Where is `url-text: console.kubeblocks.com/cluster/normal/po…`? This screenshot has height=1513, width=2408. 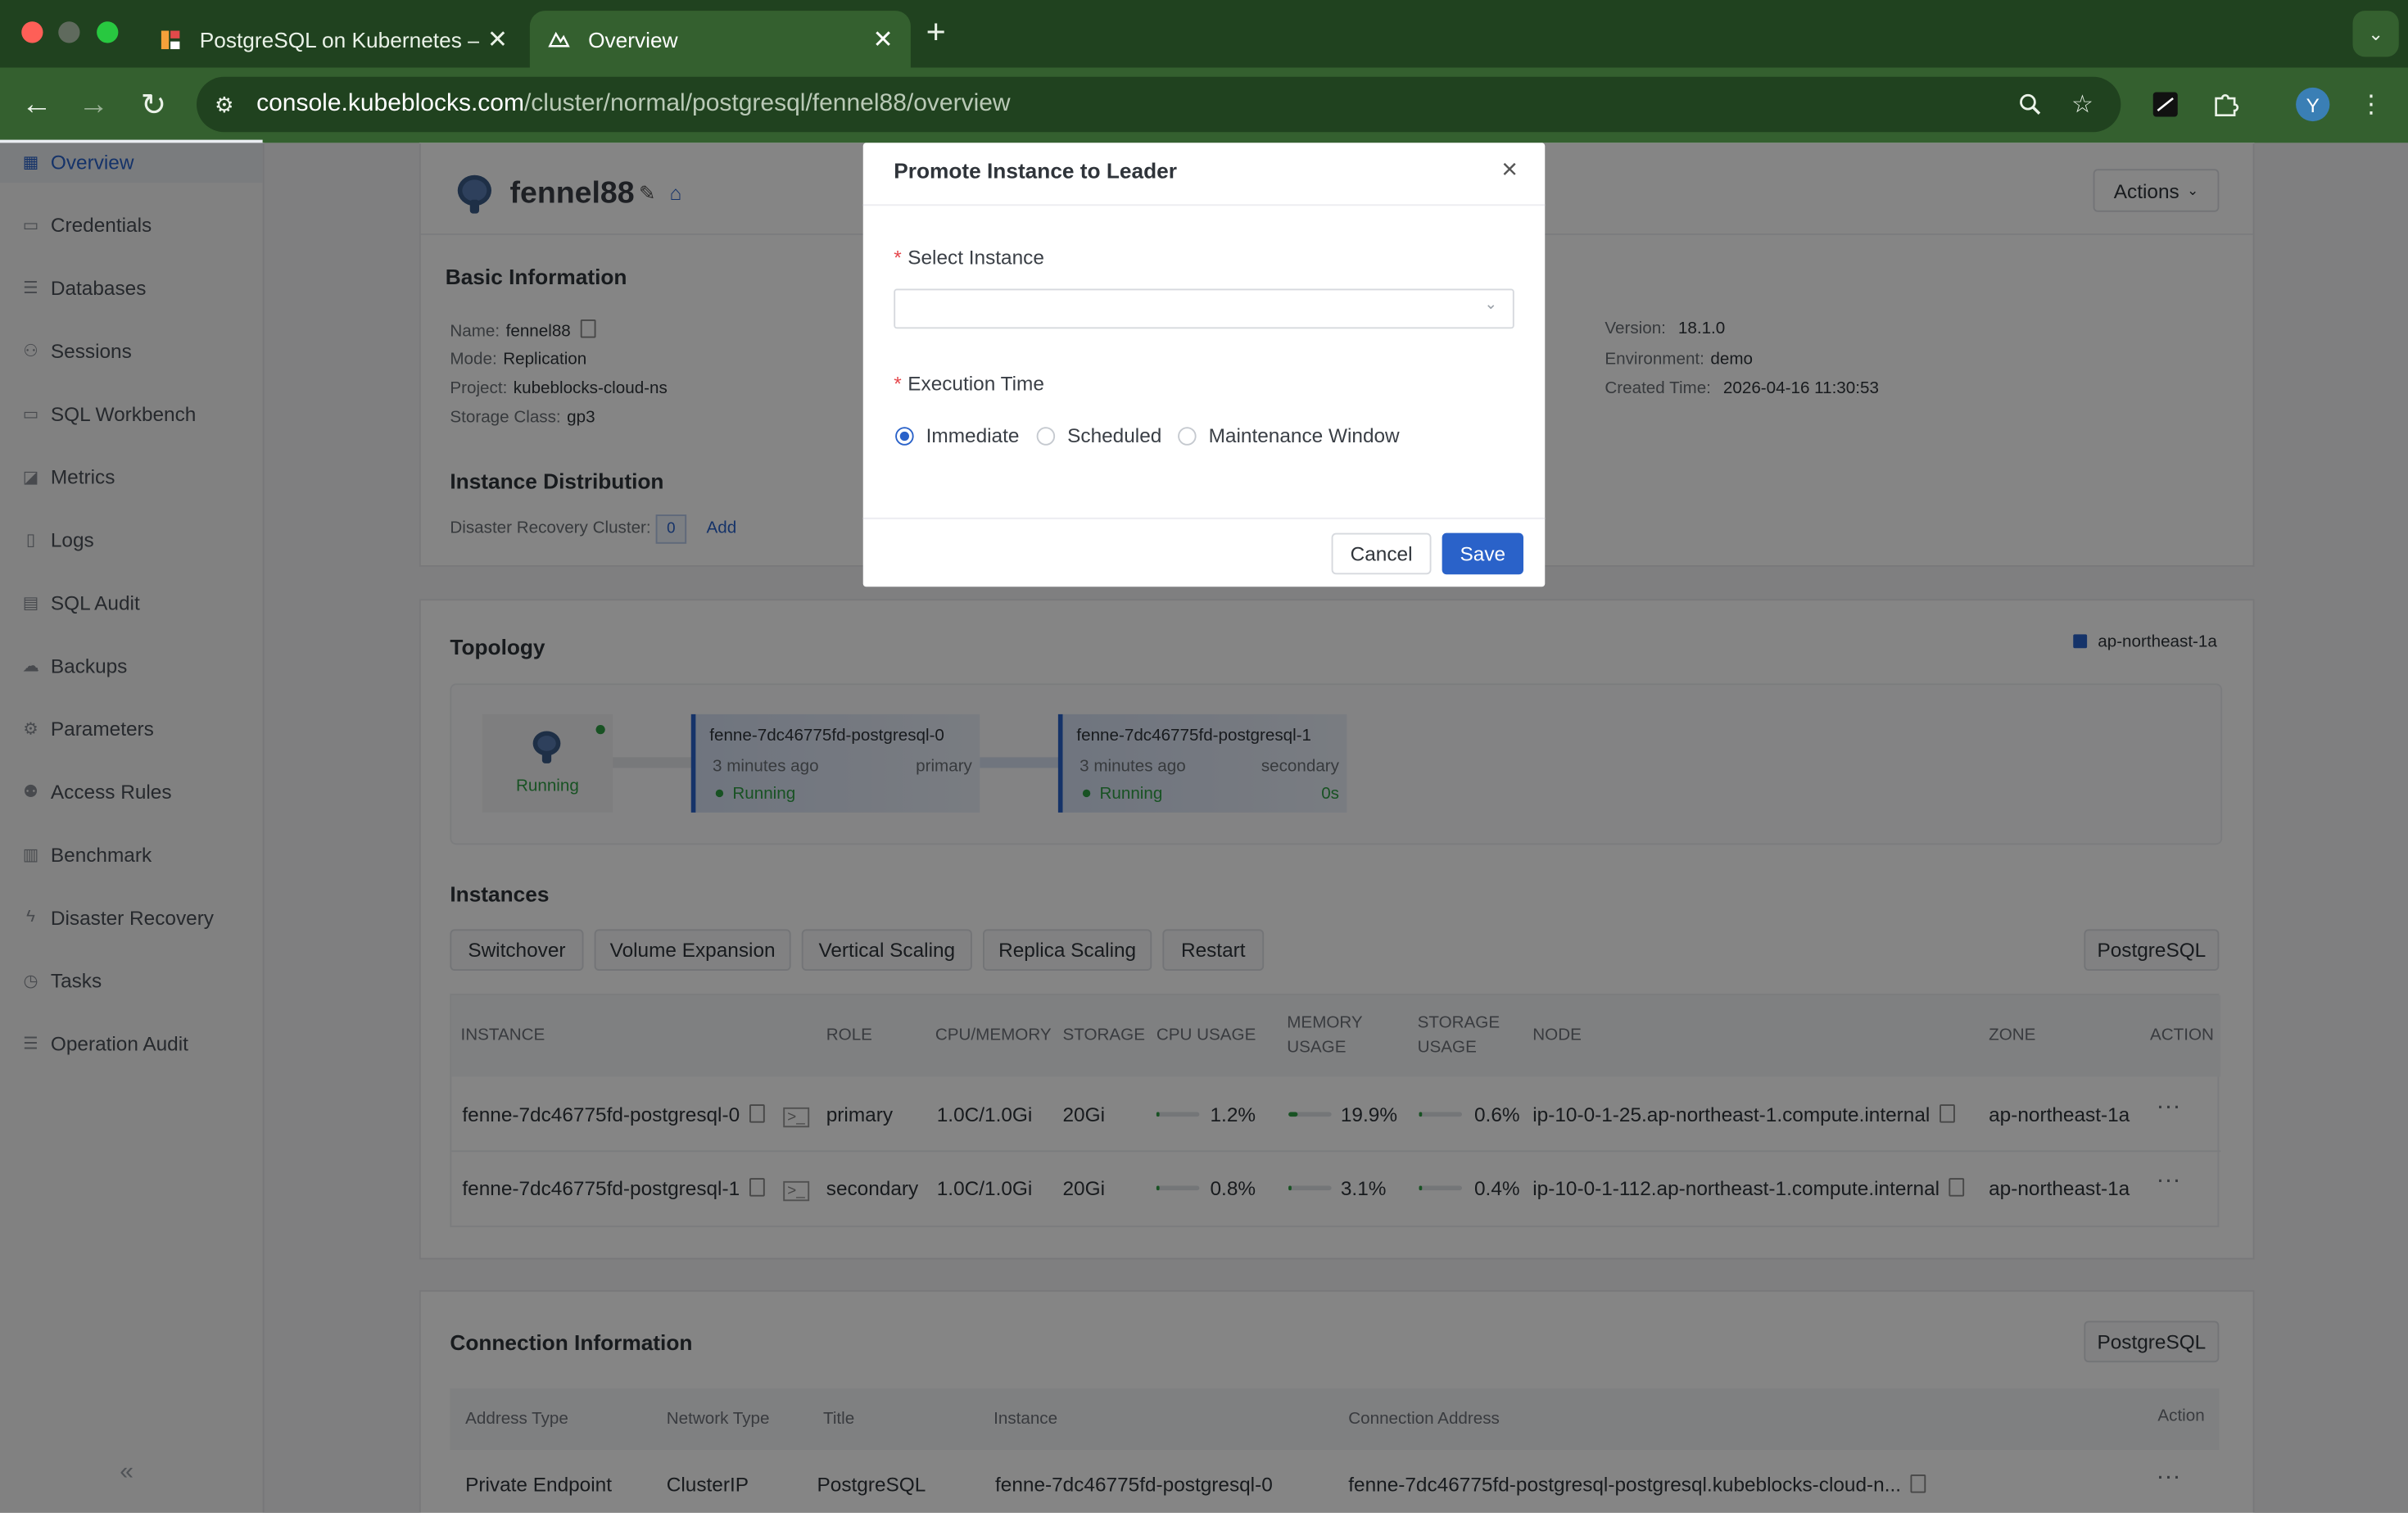 url-text: console.kubeblocks.com/cluster/normal/po… is located at coordinates (633, 104).